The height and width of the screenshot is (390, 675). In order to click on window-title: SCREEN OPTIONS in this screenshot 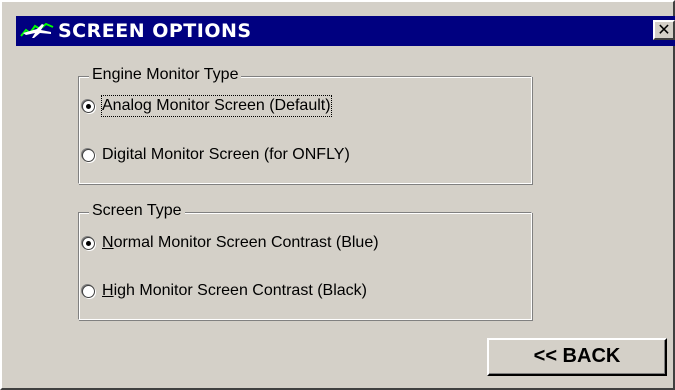, I will do `click(155, 31)`.